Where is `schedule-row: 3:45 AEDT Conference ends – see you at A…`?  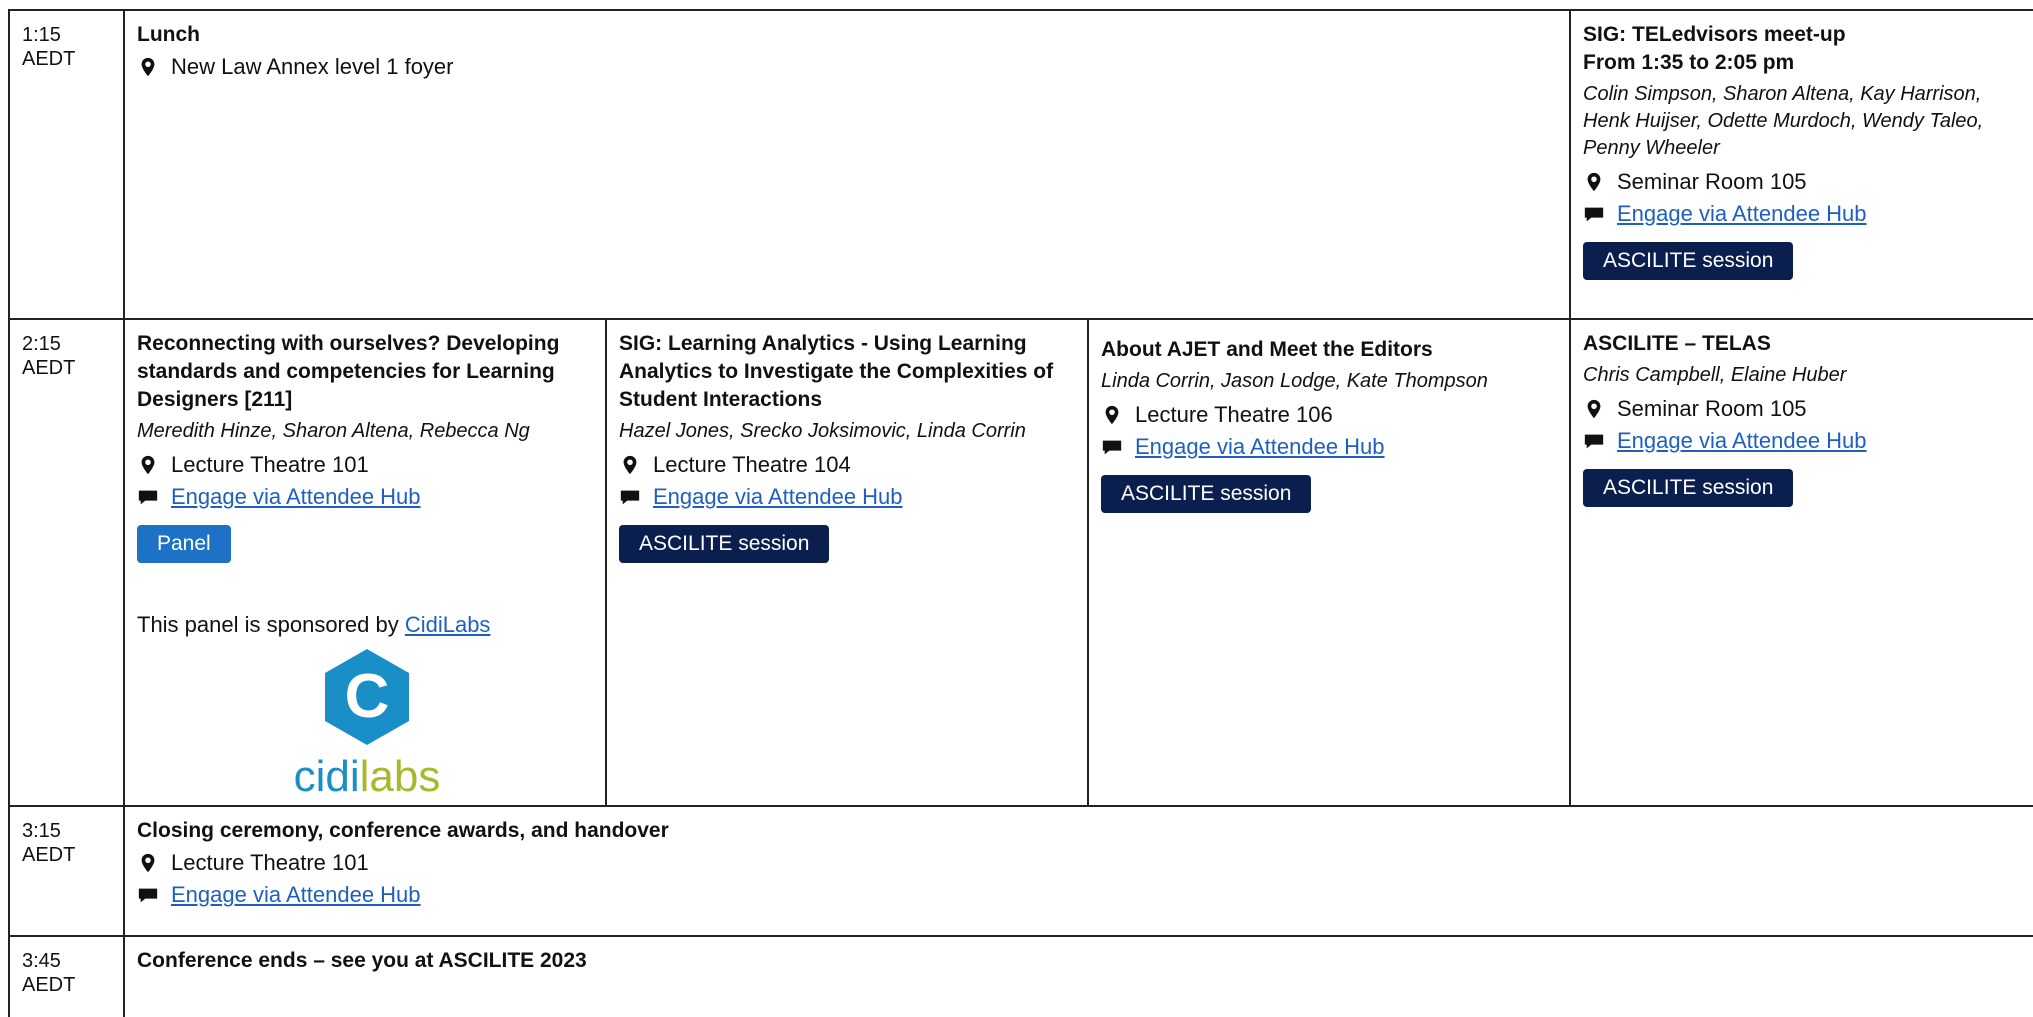 schedule-row: 3:45 AEDT Conference ends – see you at A… is located at coordinates (1021, 977).